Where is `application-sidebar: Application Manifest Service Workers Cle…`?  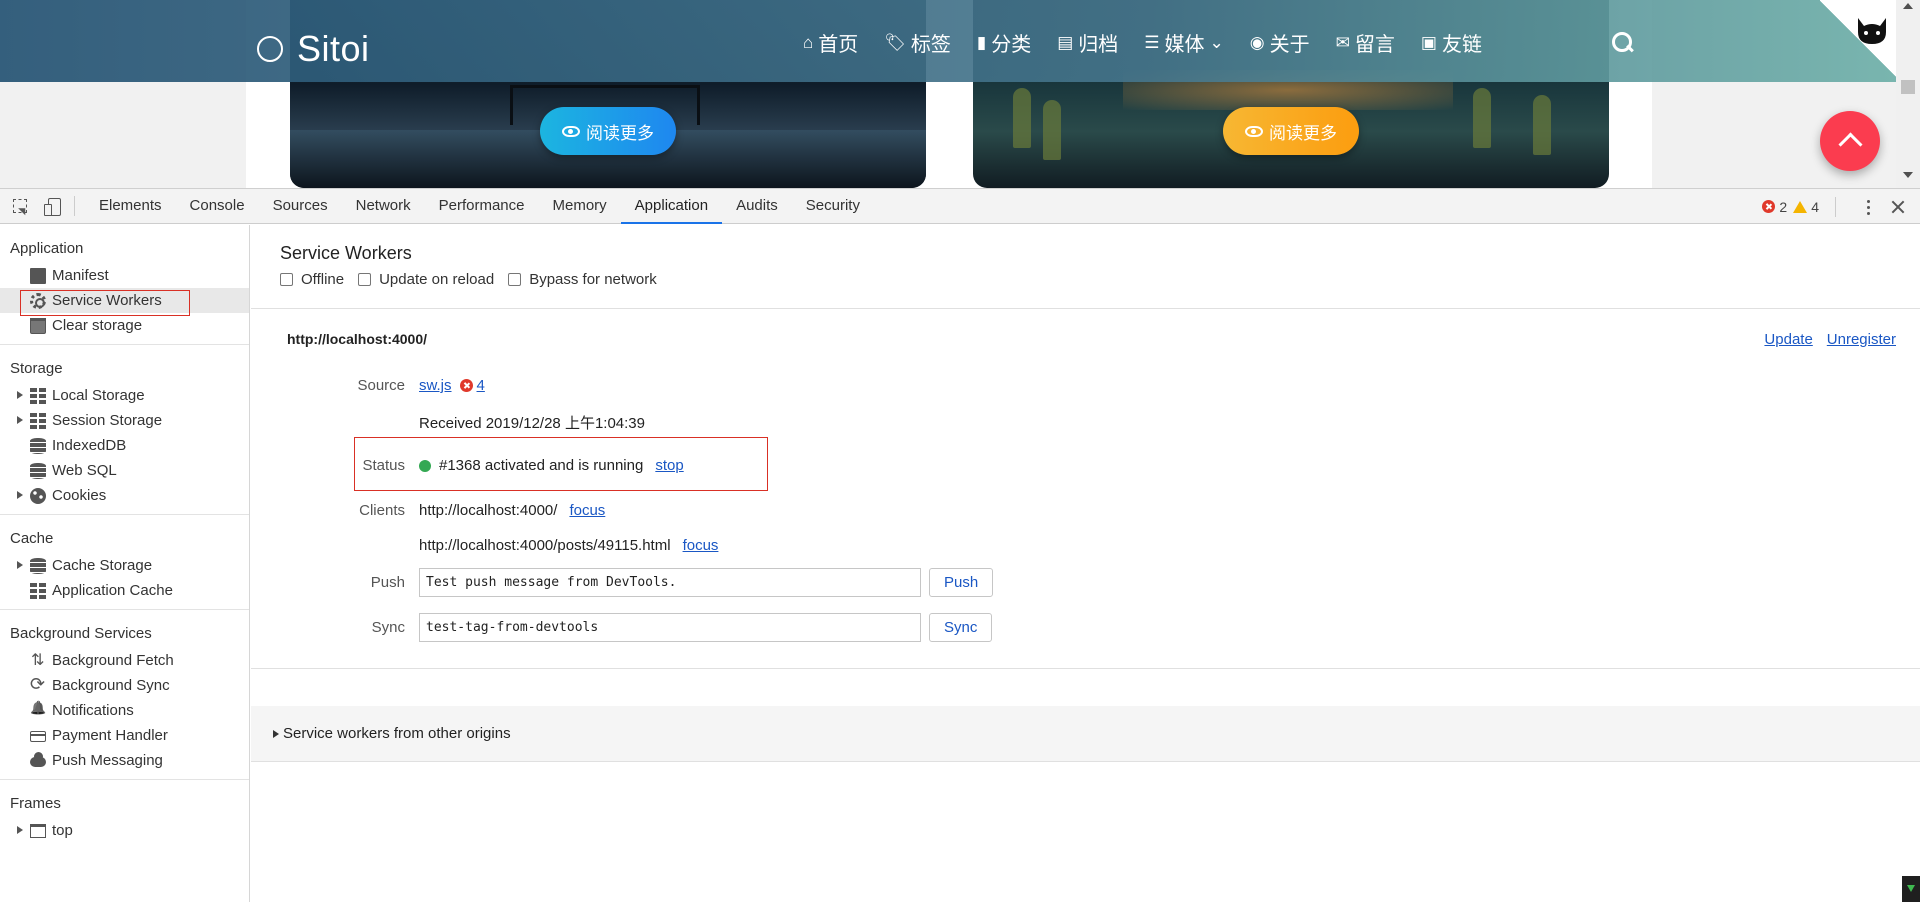
application-sidebar: Application Manifest Service Workers Cle… is located at coordinates (125, 563).